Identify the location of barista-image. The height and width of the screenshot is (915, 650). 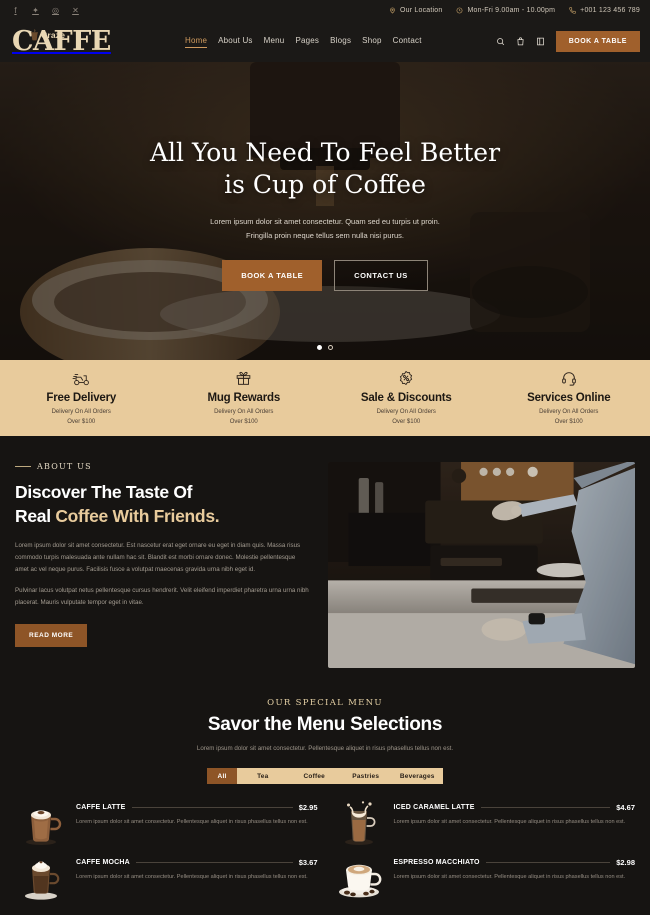
(481, 565).